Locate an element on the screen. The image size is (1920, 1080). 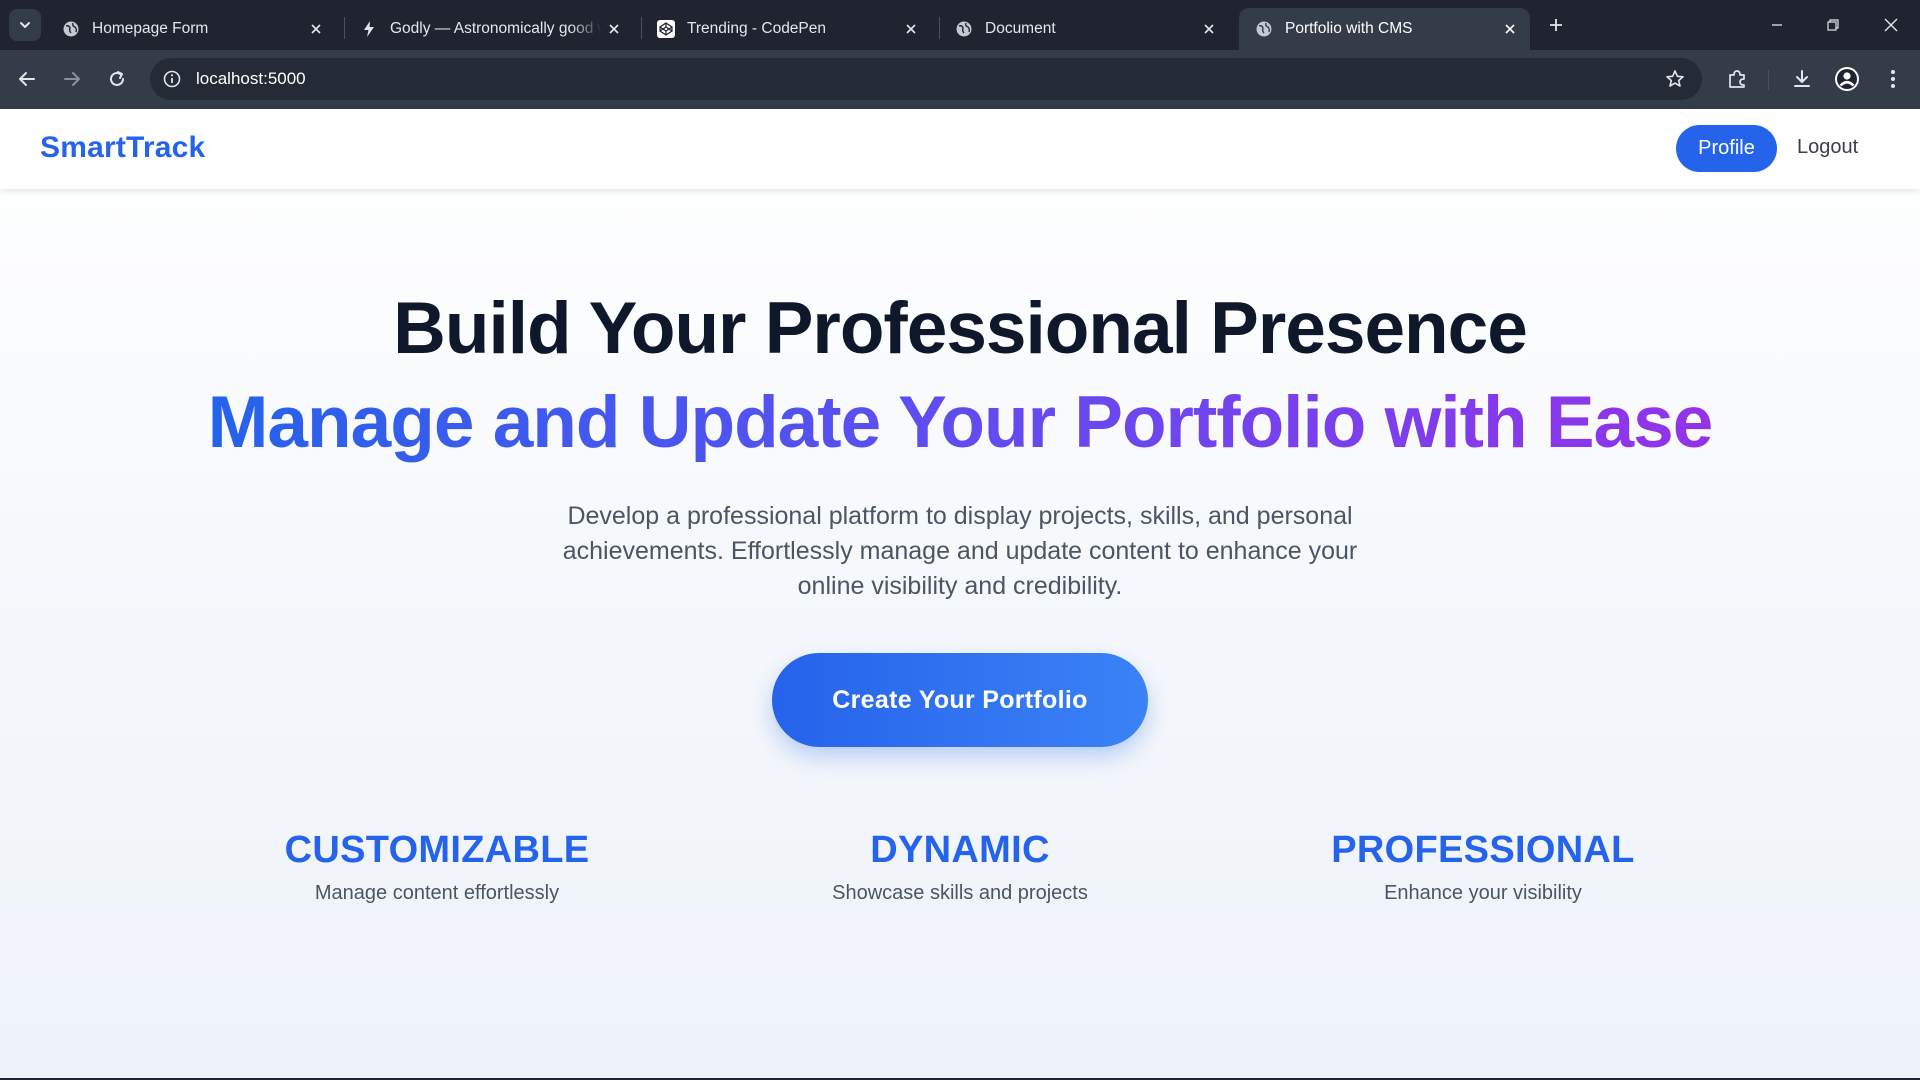
site-navbar: SmartTrack Profile Logout is located at coordinates (960, 149).